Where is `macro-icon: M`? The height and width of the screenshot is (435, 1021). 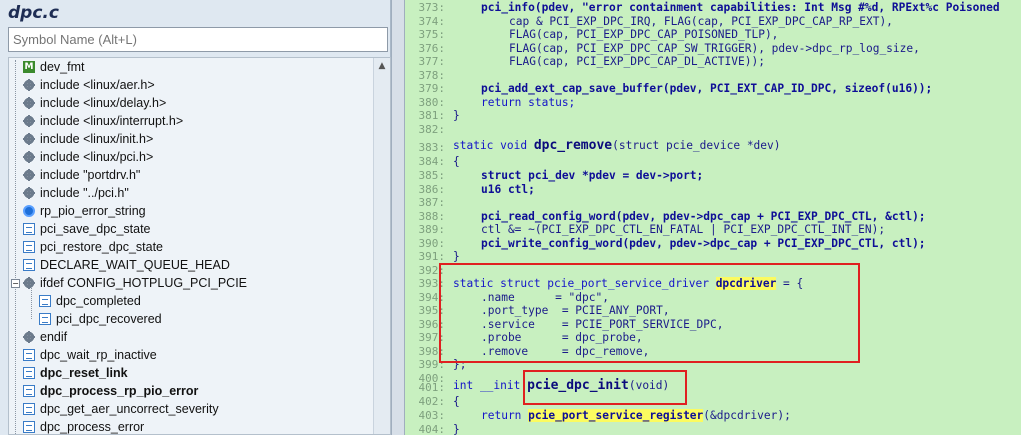 macro-icon: M is located at coordinates (29, 67).